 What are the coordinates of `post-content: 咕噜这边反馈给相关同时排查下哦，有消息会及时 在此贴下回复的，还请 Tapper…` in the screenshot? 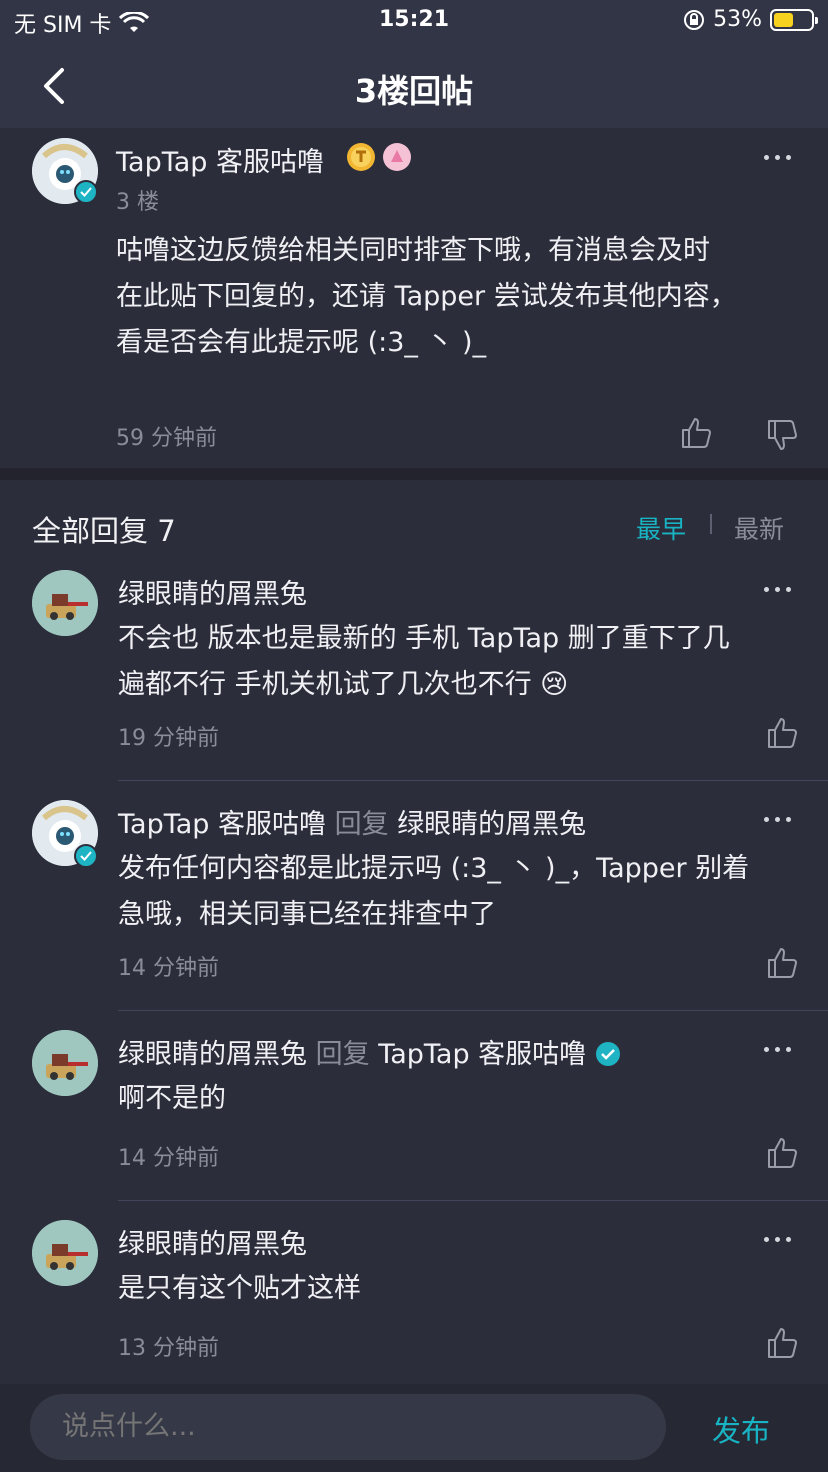 It's located at (461, 297).